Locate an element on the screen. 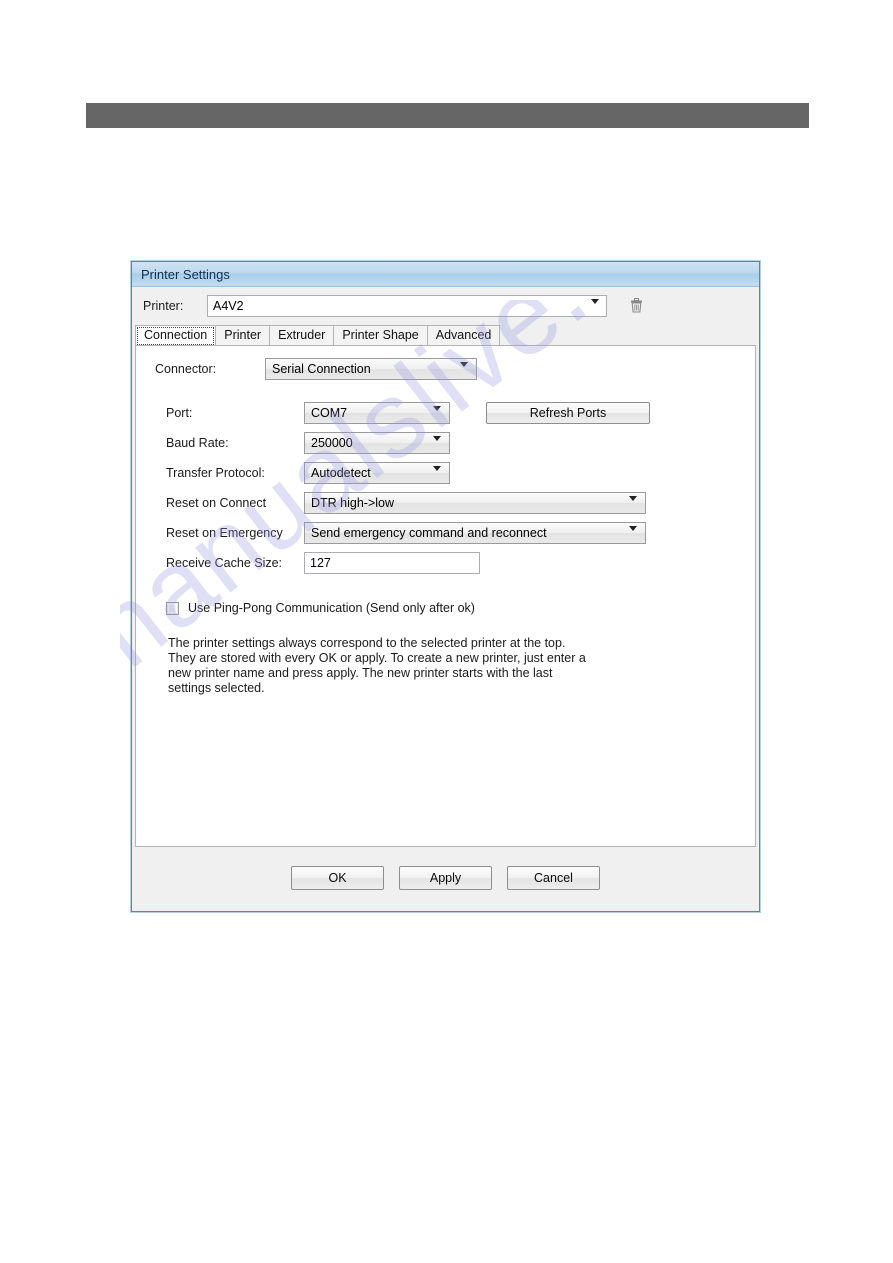  connector-row: Connector: Serial Connection is located at coordinates (445, 363).